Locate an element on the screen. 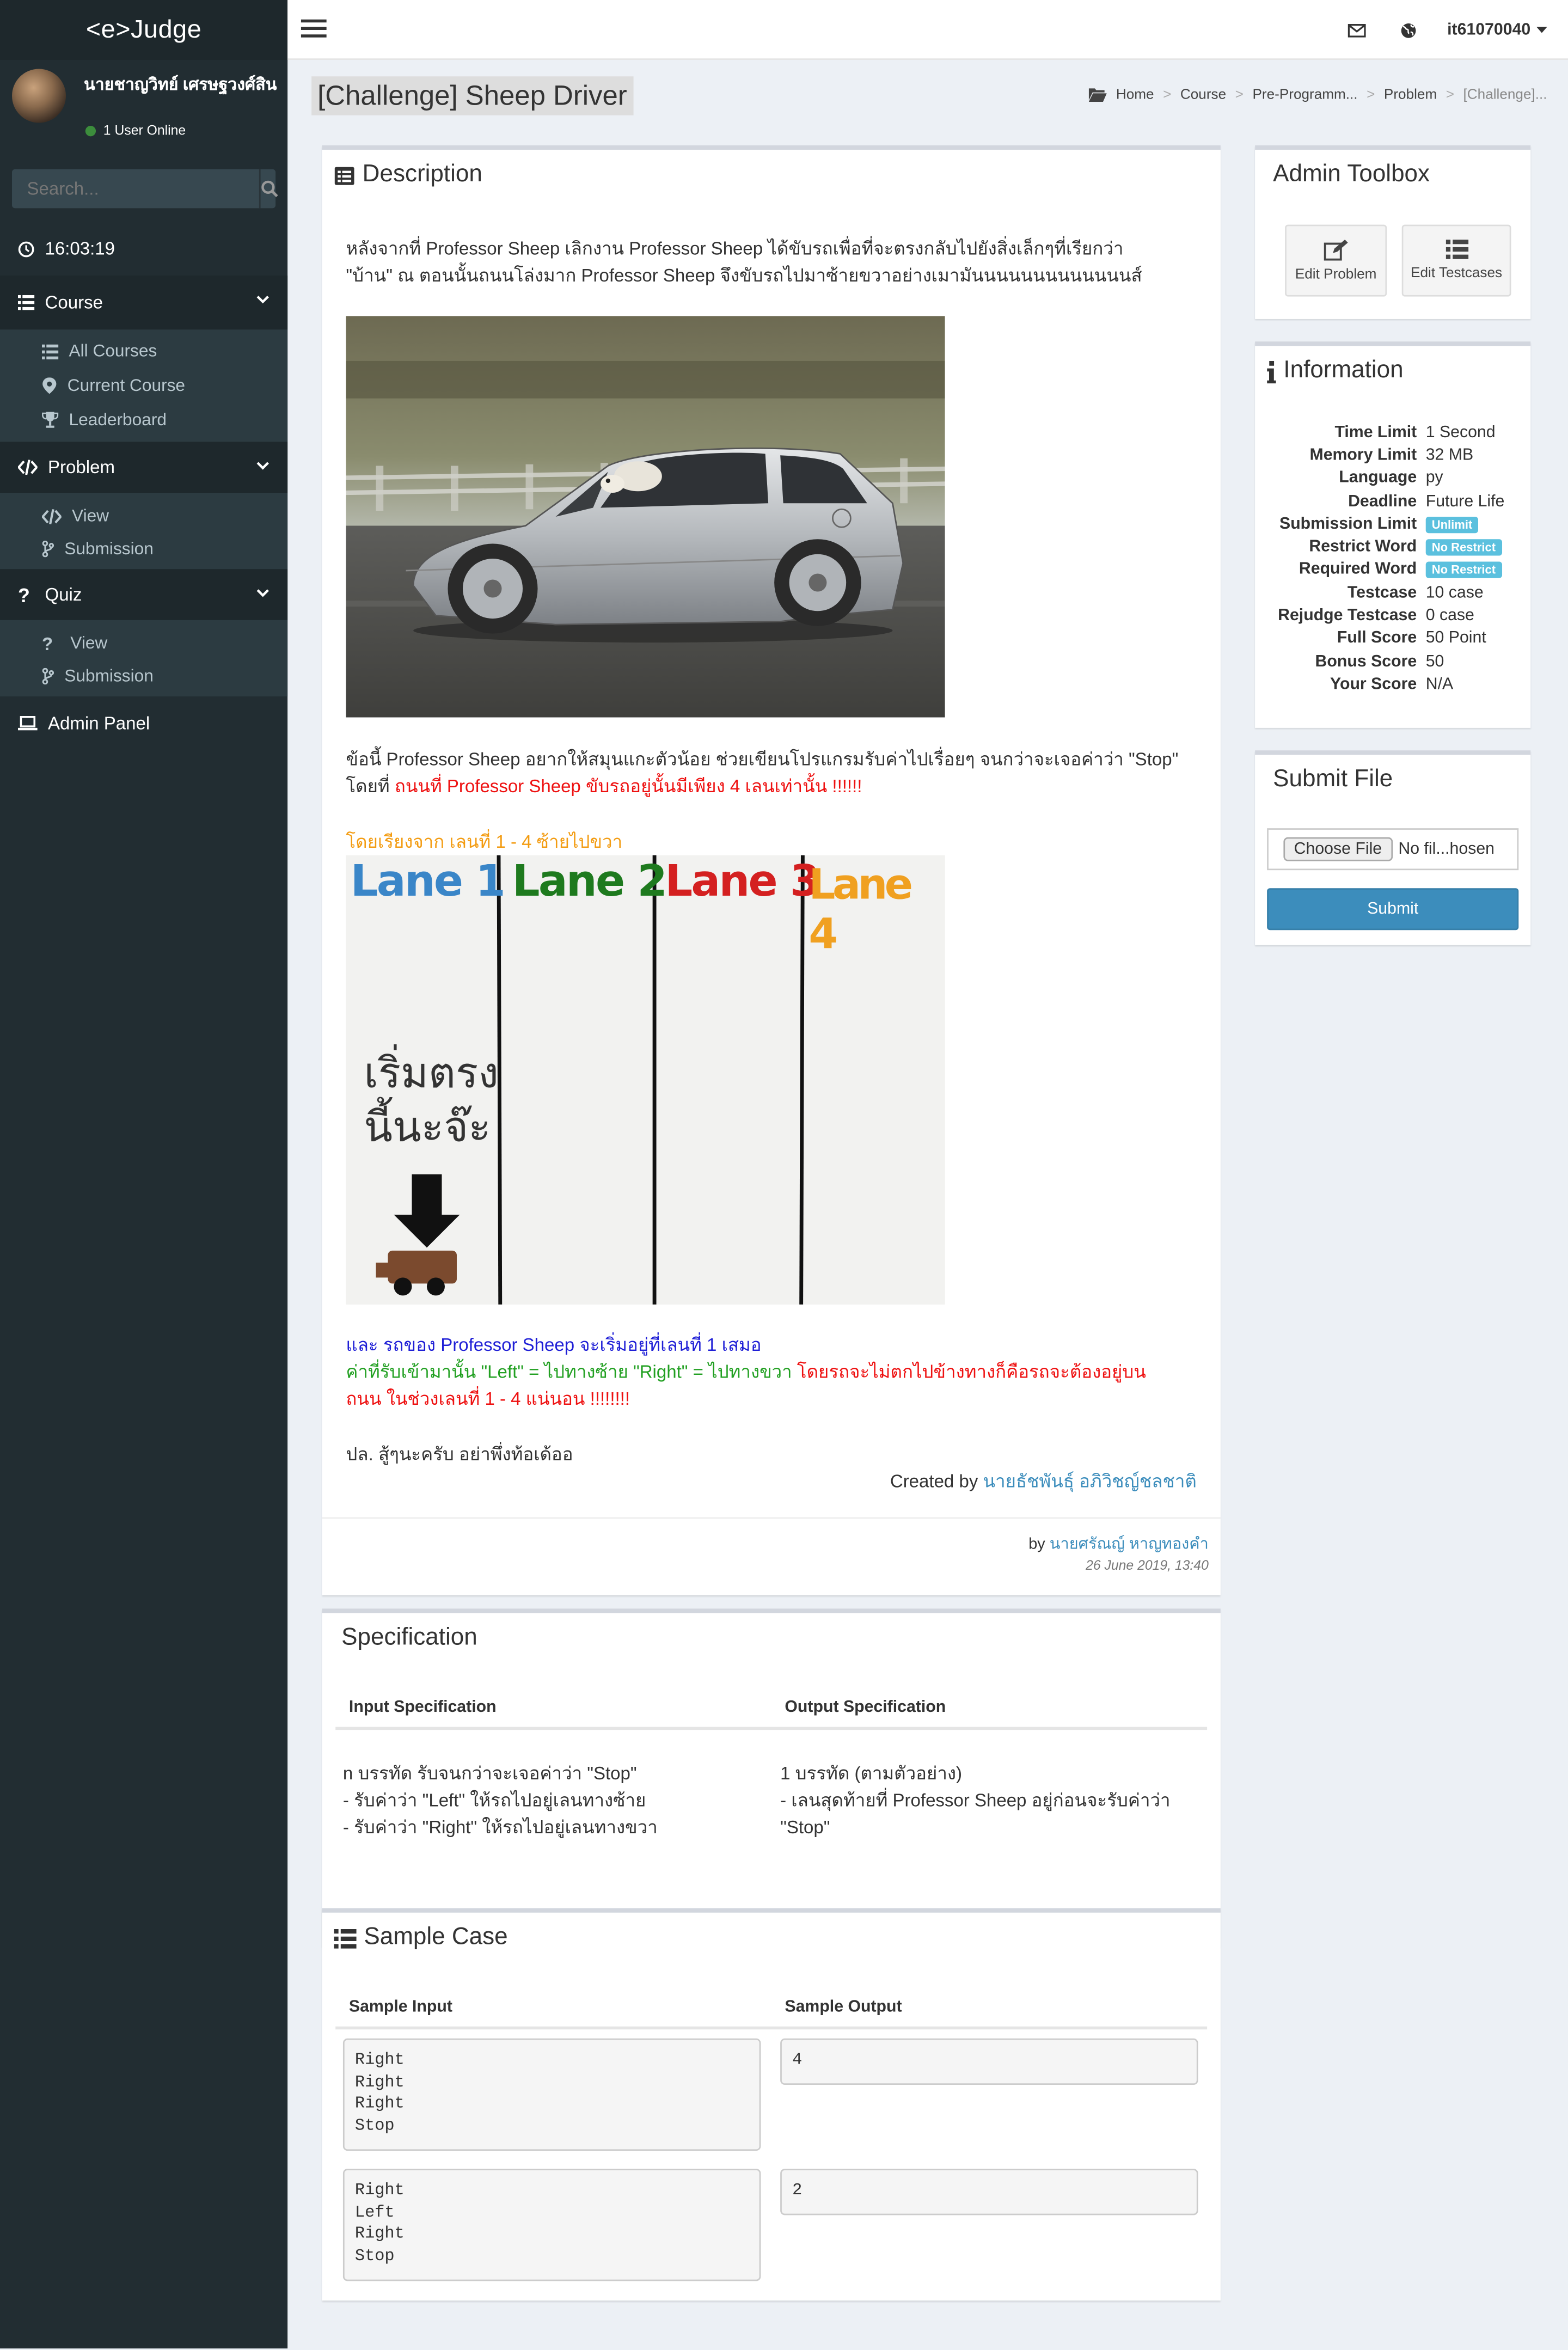 The height and width of the screenshot is (2350, 1568). app-logo: <e>Judge is located at coordinates (144, 30).